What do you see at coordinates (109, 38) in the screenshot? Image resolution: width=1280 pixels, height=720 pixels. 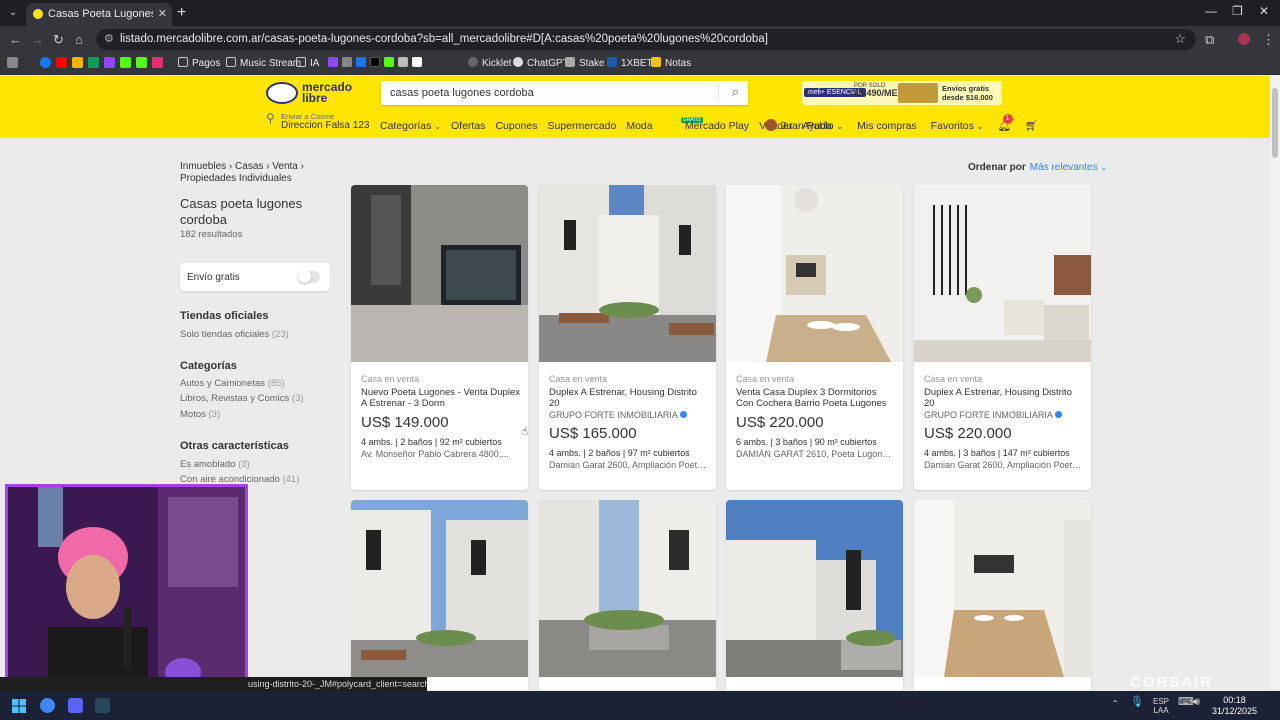 I see `site-info-icon: ⚙` at bounding box center [109, 38].